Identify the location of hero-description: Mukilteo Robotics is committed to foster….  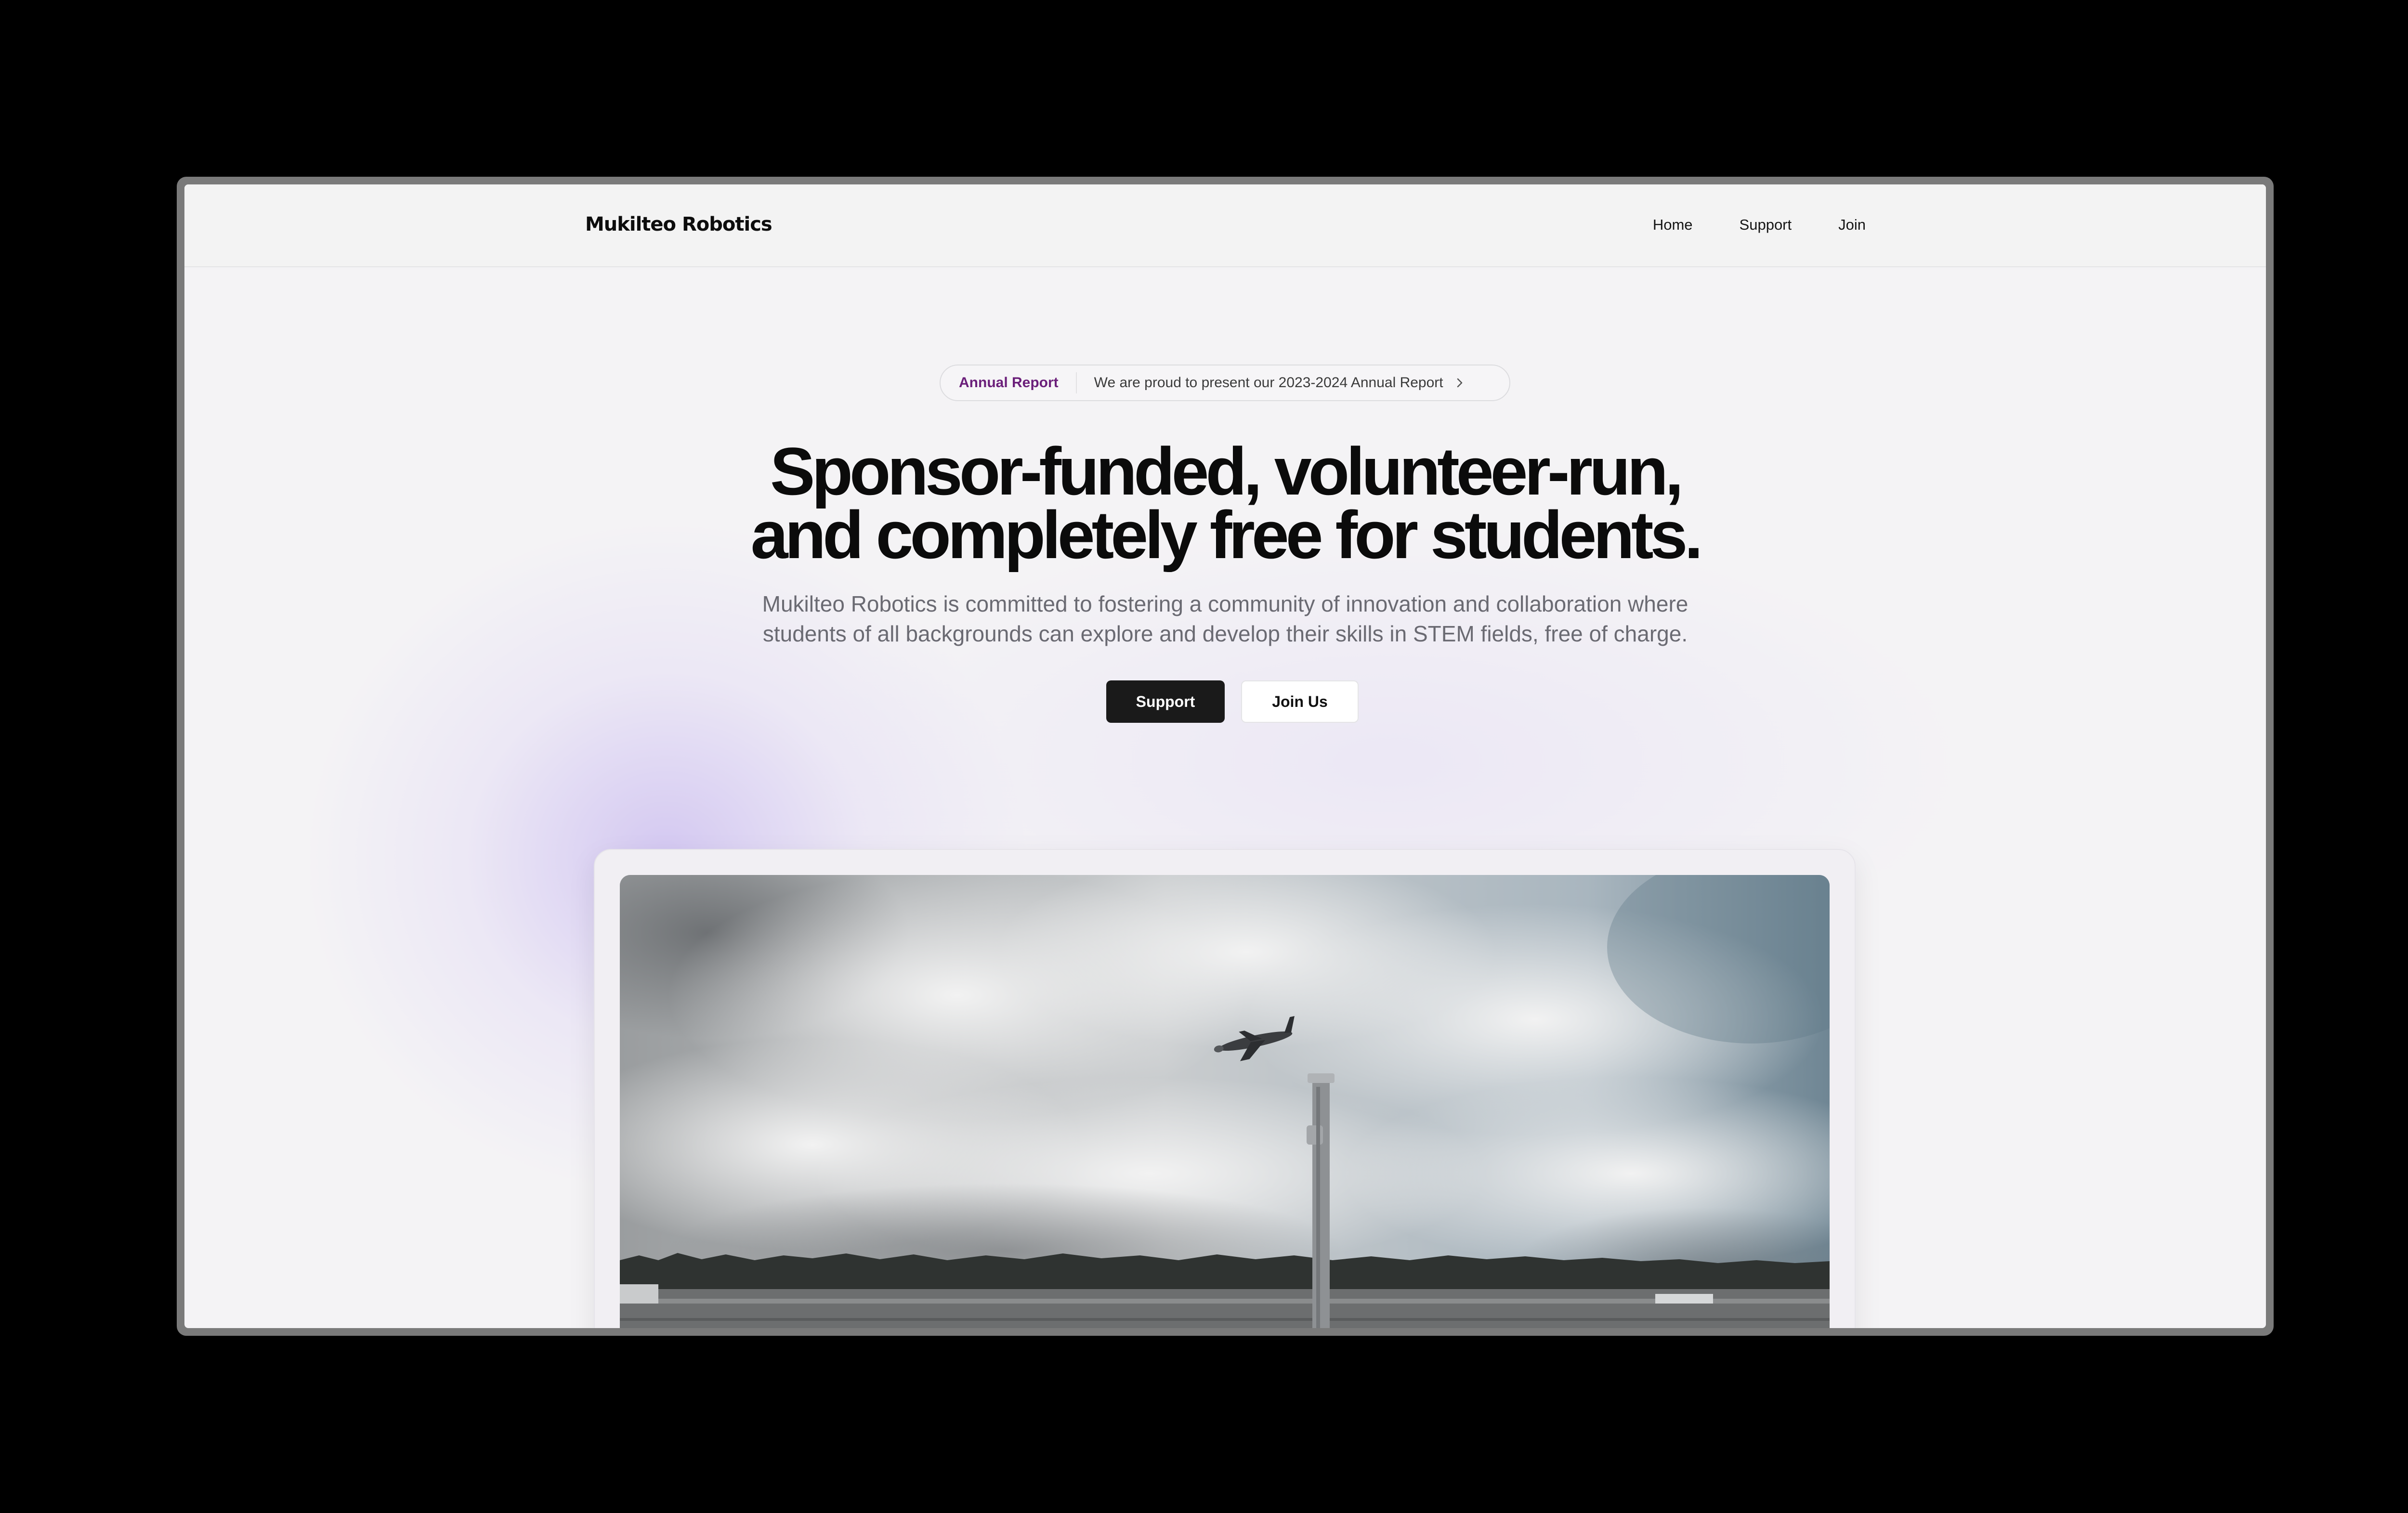
(1225, 619).